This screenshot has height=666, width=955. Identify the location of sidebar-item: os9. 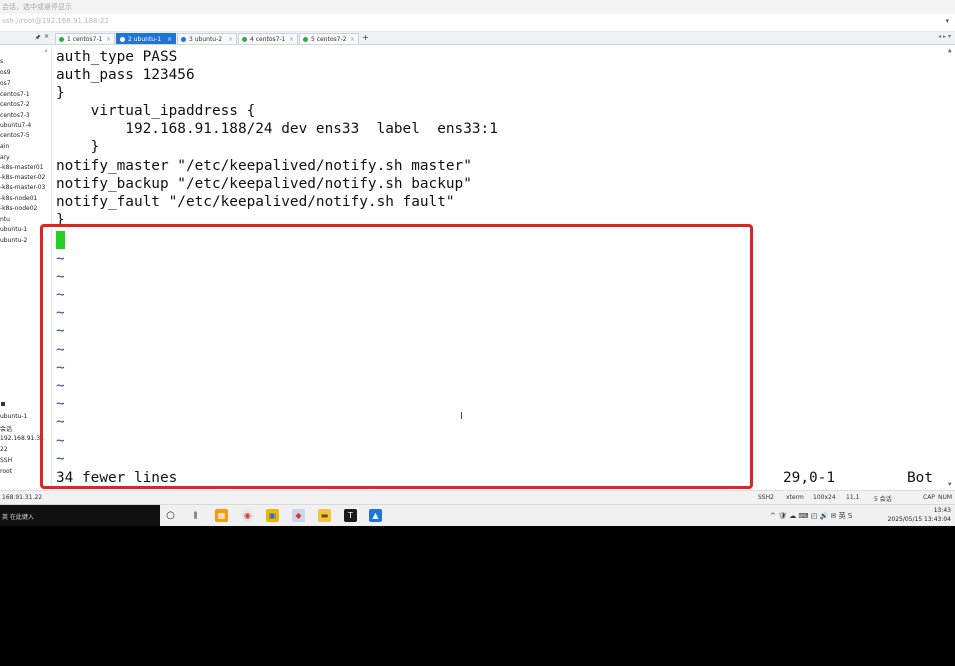
(26, 72).